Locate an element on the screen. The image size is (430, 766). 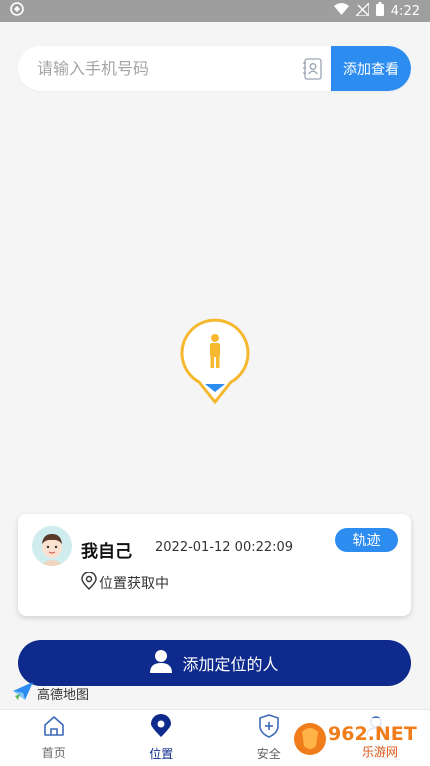
status-left is located at coordinates (17, 11).